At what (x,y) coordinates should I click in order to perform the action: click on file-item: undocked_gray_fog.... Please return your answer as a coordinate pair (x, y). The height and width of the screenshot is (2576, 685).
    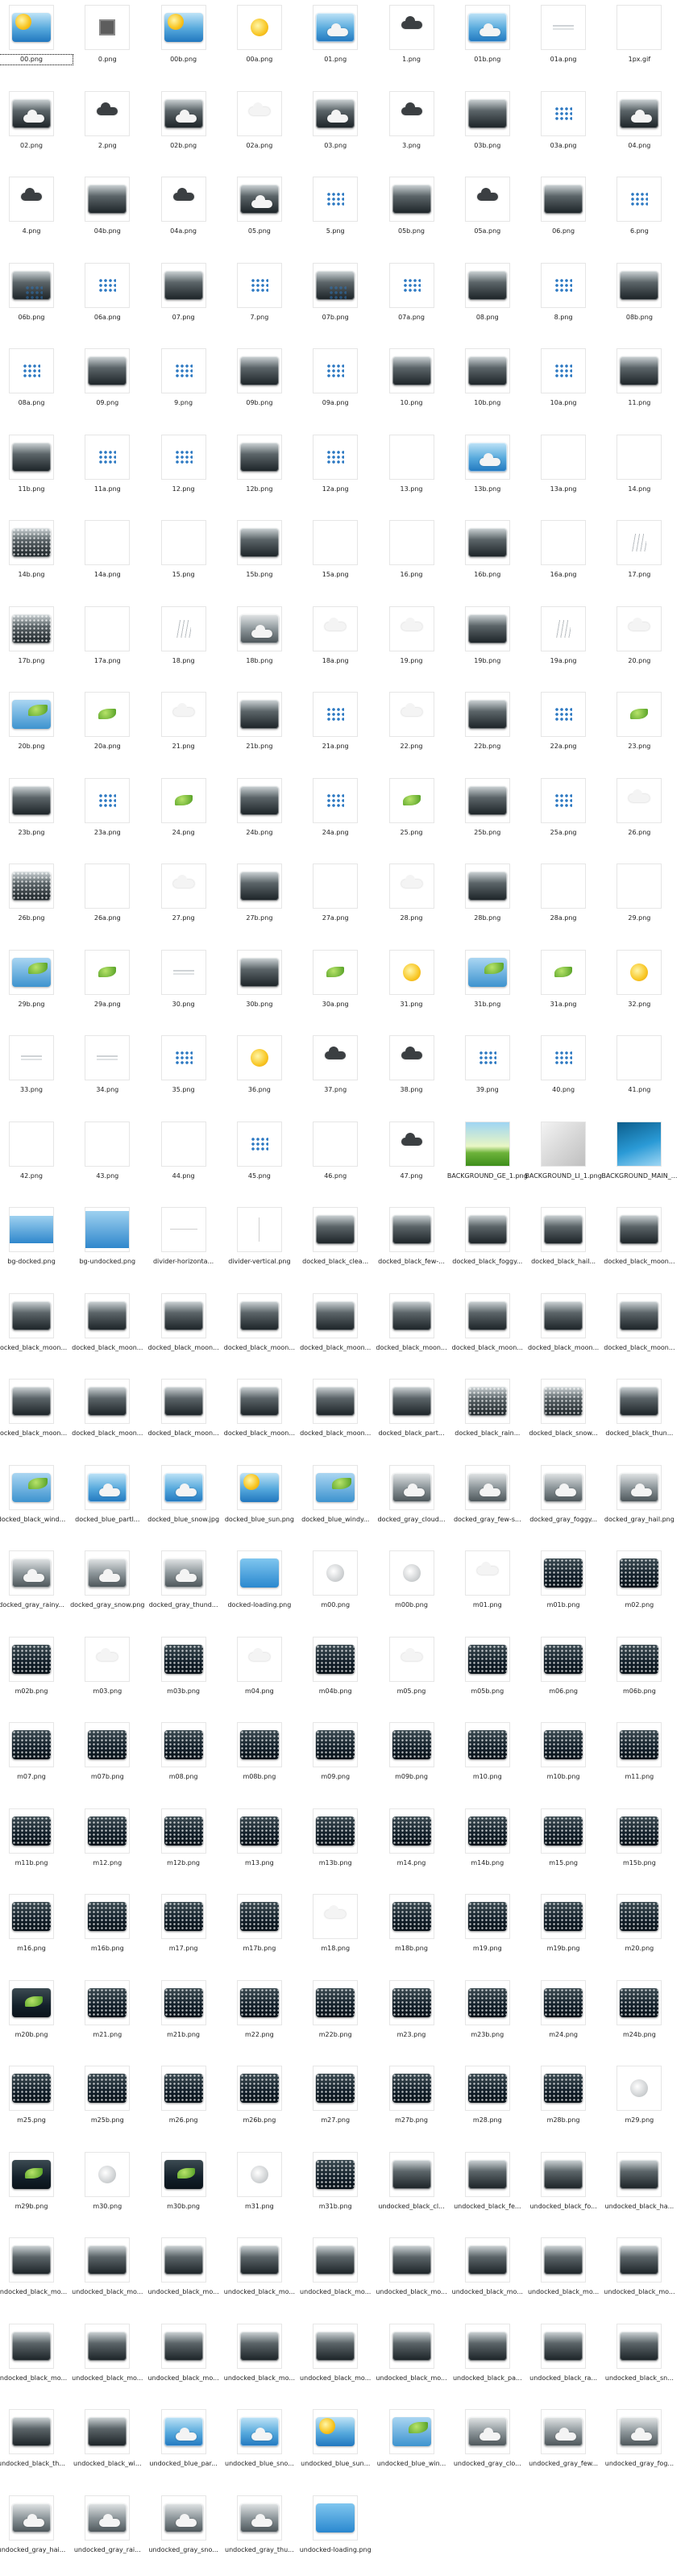
    Looking at the image, I should click on (639, 2447).